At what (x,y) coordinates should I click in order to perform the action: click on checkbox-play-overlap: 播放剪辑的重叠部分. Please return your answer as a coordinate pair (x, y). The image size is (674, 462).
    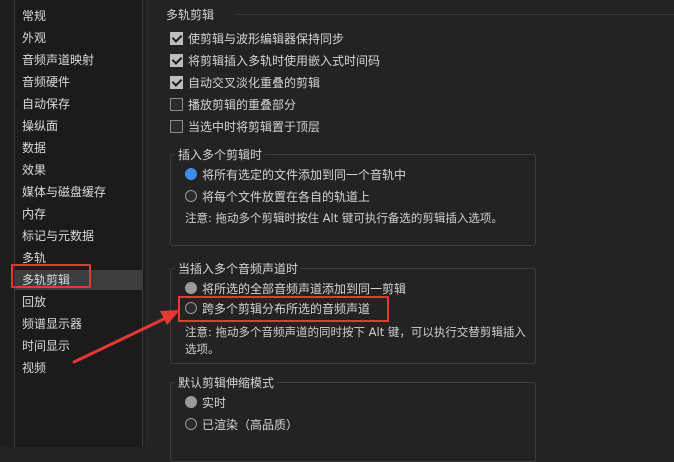
    Looking at the image, I should click on (233, 105).